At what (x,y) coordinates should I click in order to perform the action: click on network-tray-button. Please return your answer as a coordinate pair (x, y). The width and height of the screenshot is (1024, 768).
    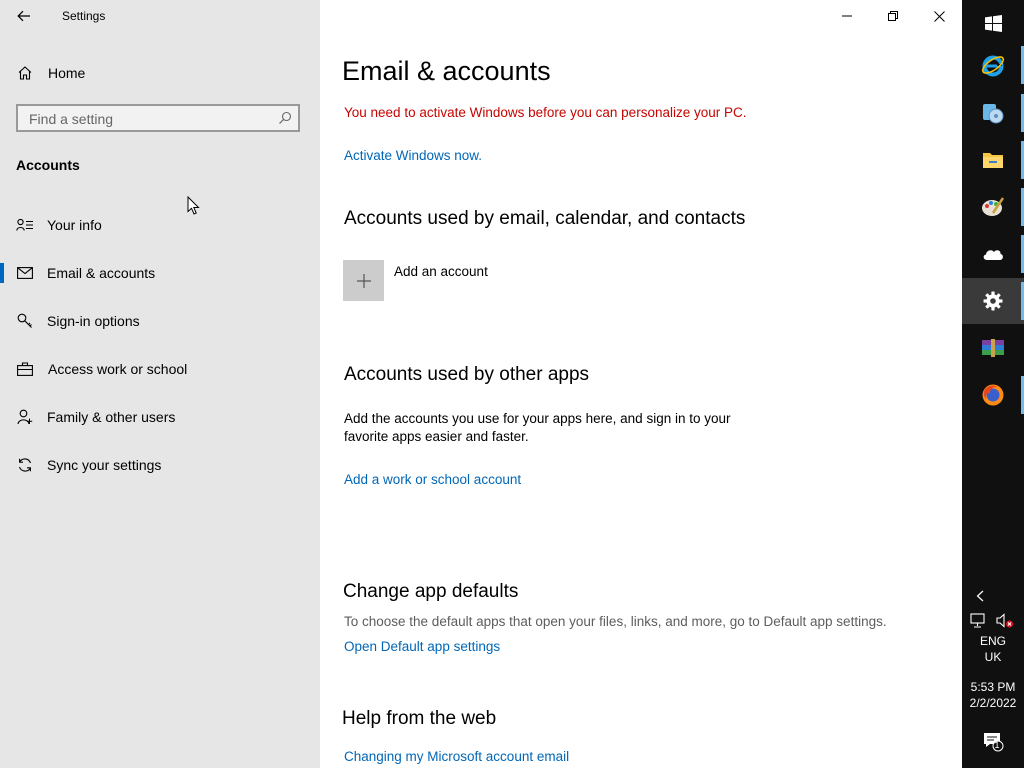
    Looking at the image, I should click on (979, 621).